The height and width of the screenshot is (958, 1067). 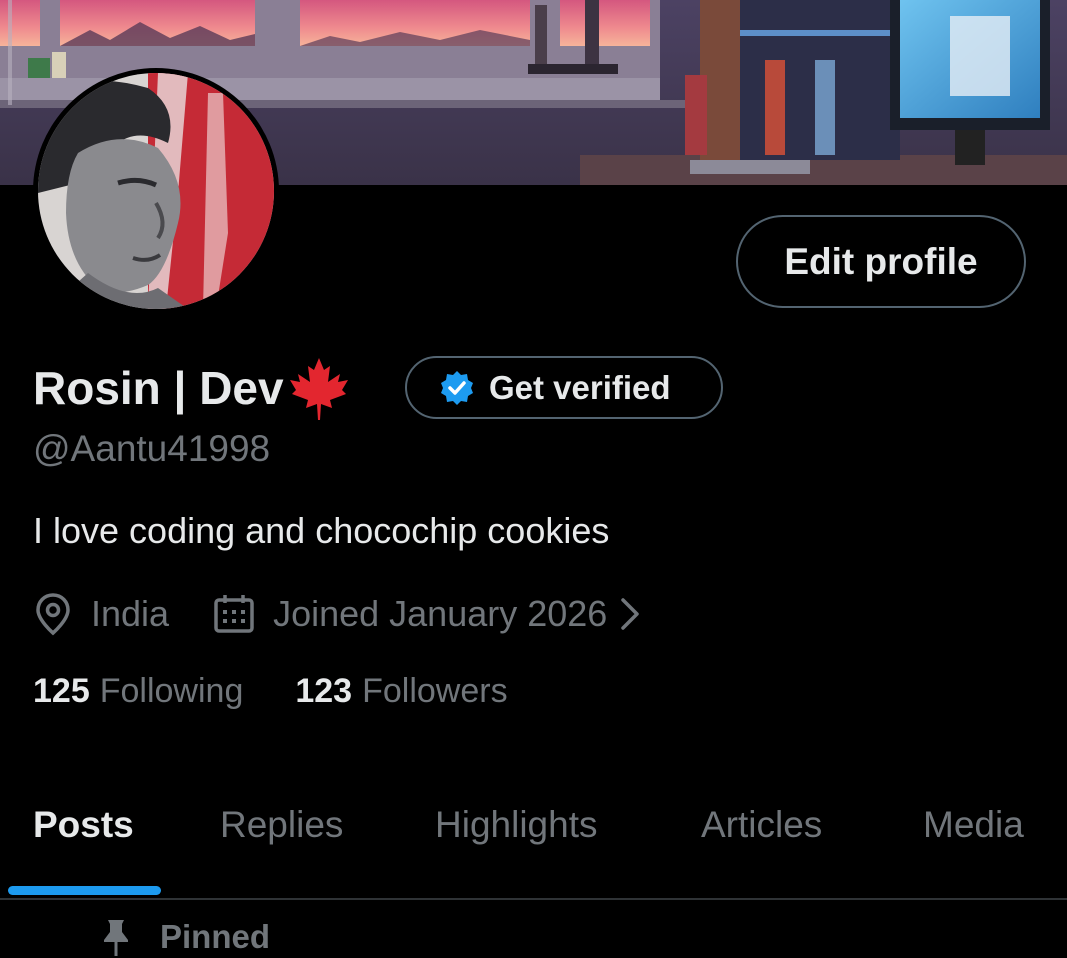 I want to click on tab-articles: Articles, so click(x=761, y=825).